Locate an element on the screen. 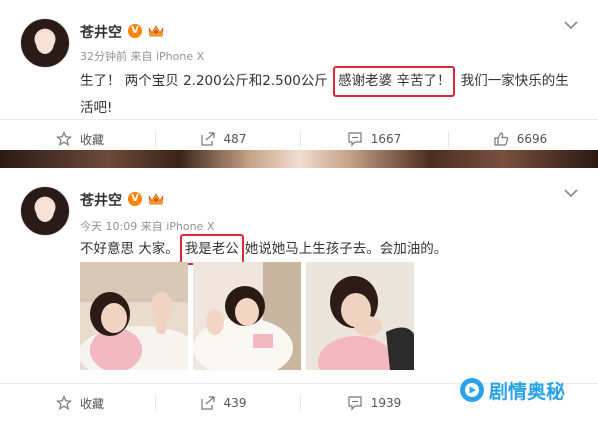 This screenshot has height=422, width=598. watermark-text: 剧情奥秘 is located at coordinates (527, 391).